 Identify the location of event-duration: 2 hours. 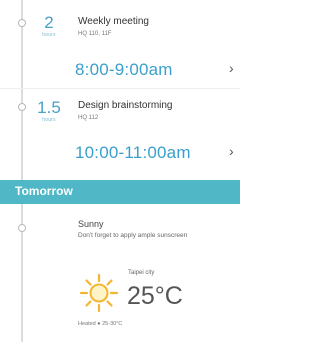
(49, 26).